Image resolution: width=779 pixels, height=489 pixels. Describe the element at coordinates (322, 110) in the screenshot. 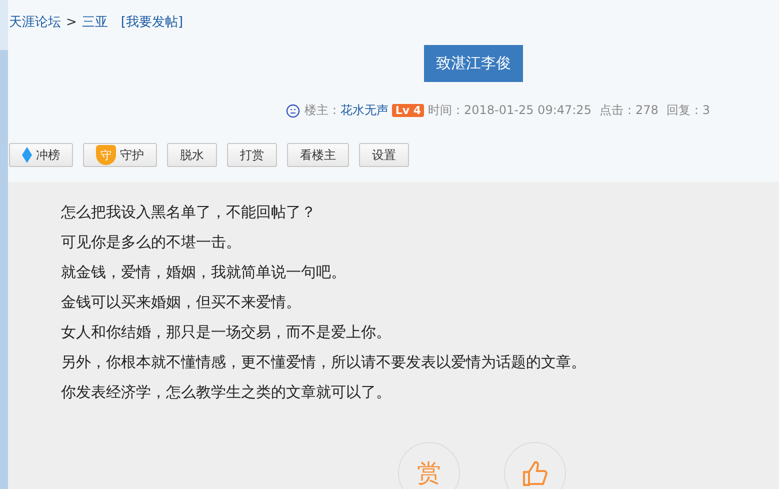

I see `author-label: 楼主：` at that location.